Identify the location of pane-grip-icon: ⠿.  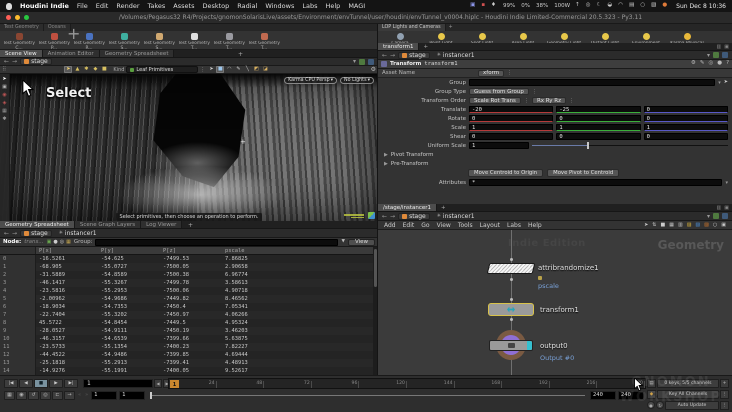
(4, 69).